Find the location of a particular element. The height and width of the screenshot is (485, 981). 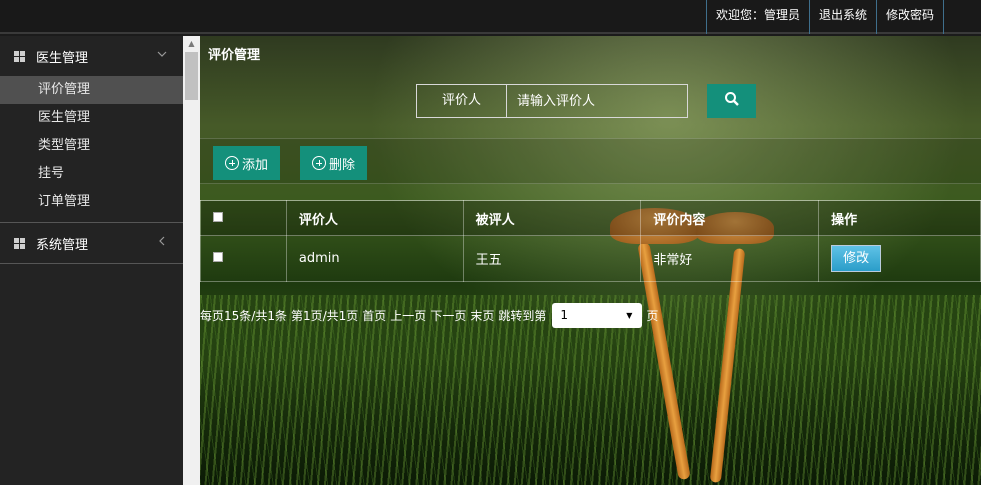

pager-per-page: 每页15条/共1条 is located at coordinates (243, 315).